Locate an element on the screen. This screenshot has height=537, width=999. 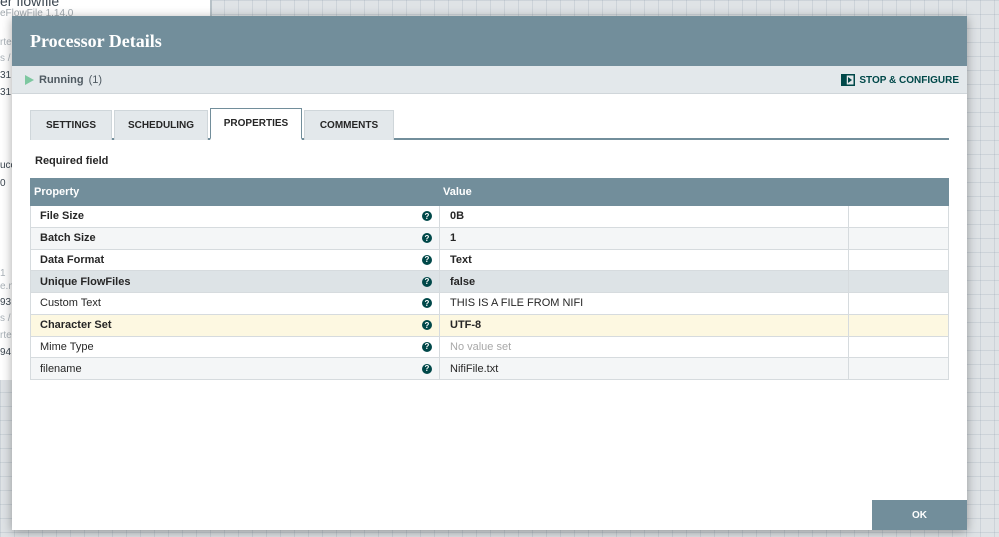
column-header-property: Property is located at coordinates (56, 192).